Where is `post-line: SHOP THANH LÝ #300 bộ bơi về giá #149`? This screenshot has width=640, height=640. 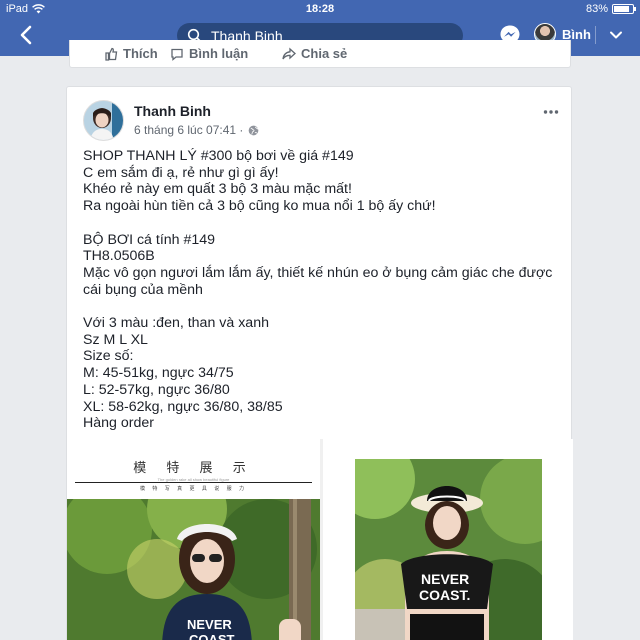
post-line: SHOP THANH LÝ #300 bộ bơi về giá #149 is located at coordinates (218, 156).